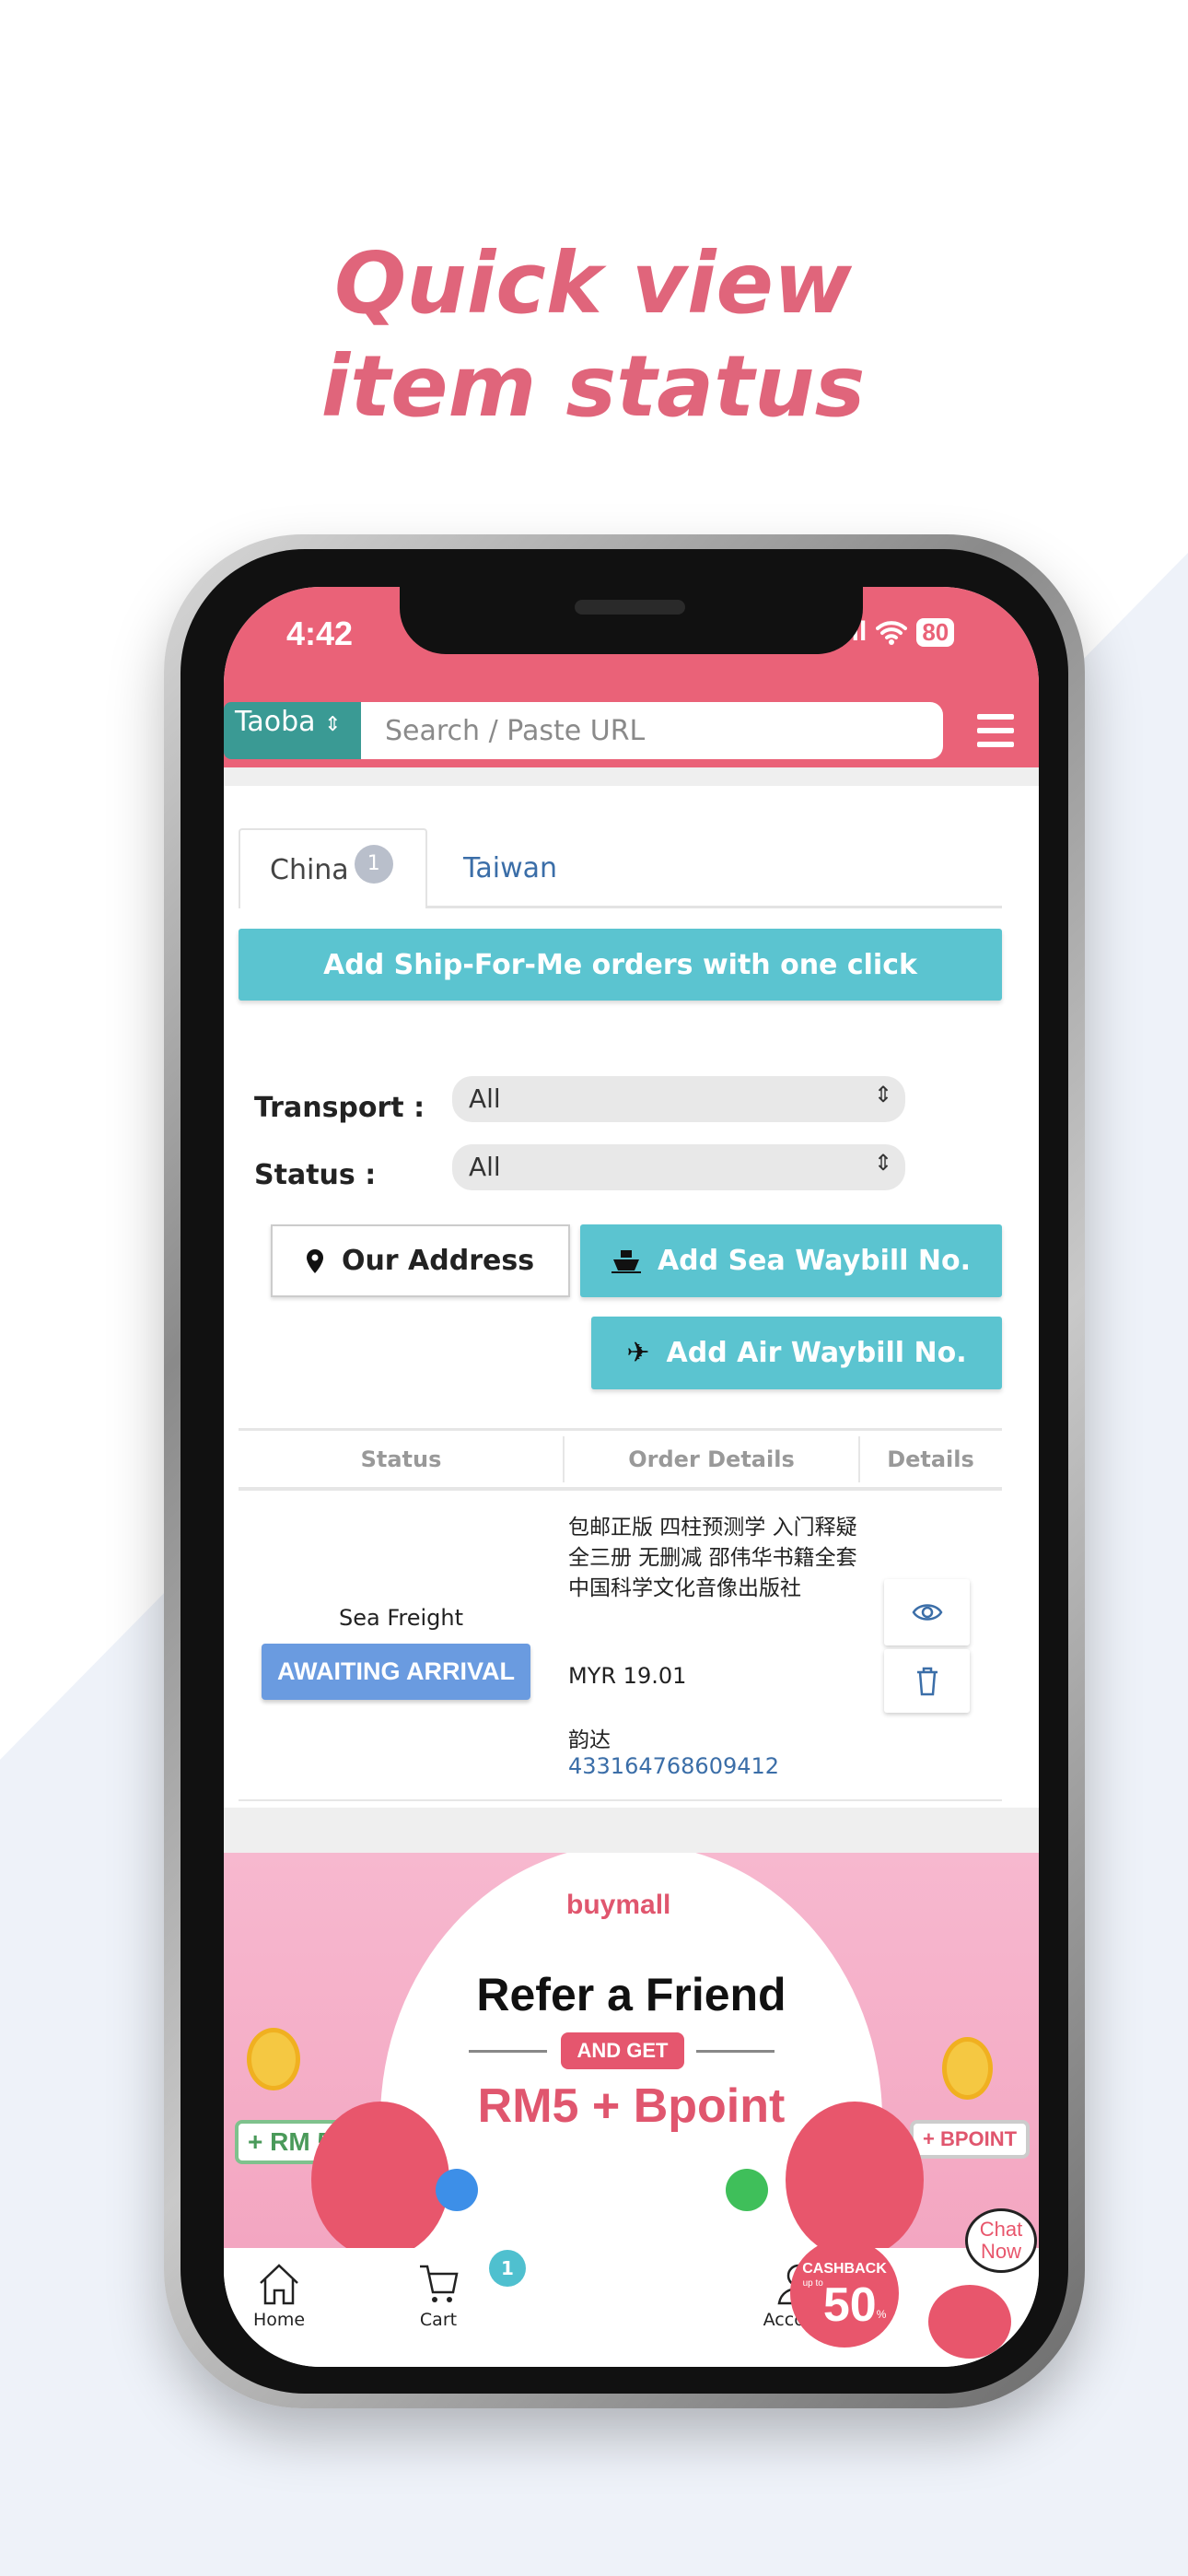 The width and height of the screenshot is (1188, 2576). Describe the element at coordinates (401, 1618) in the screenshot. I see `transport-type: Sea Freight` at that location.